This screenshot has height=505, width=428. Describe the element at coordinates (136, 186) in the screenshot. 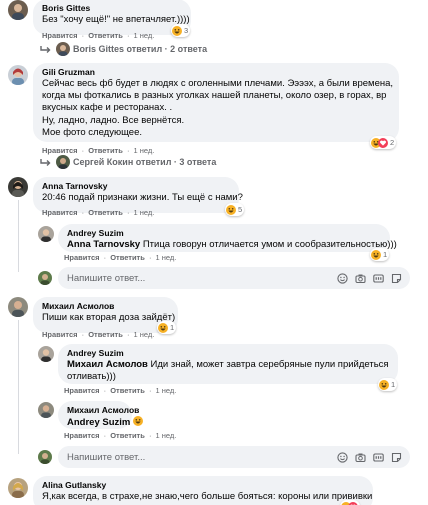

I see `comment-author: Anna Tarnovsky` at that location.